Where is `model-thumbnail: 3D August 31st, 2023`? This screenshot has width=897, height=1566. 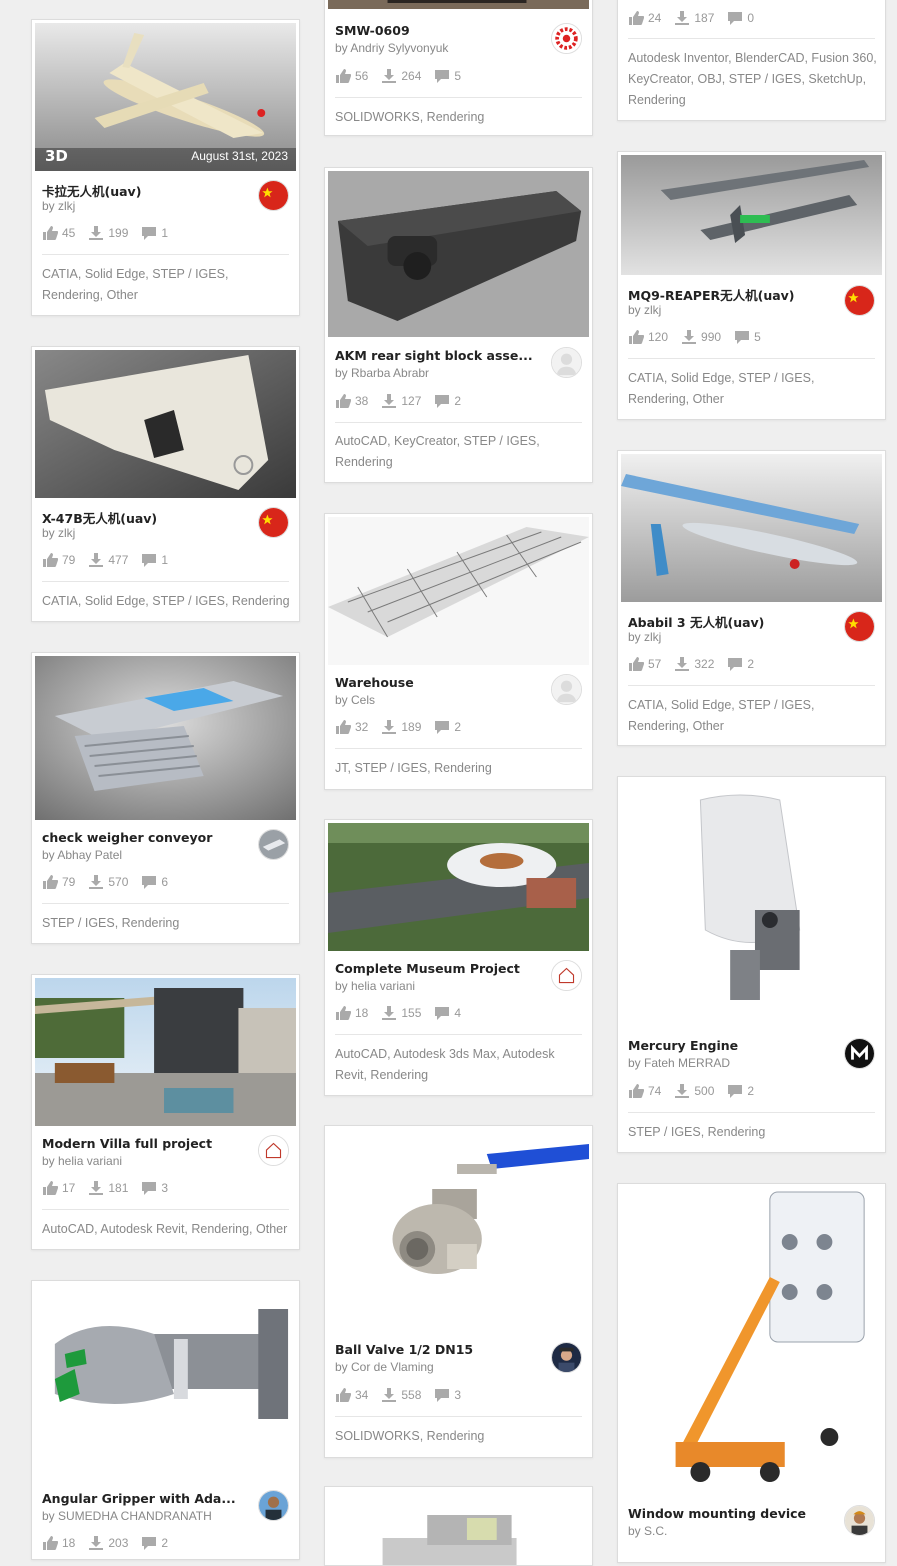
model-thumbnail: 3D August 31st, 2023 is located at coordinates (165, 97).